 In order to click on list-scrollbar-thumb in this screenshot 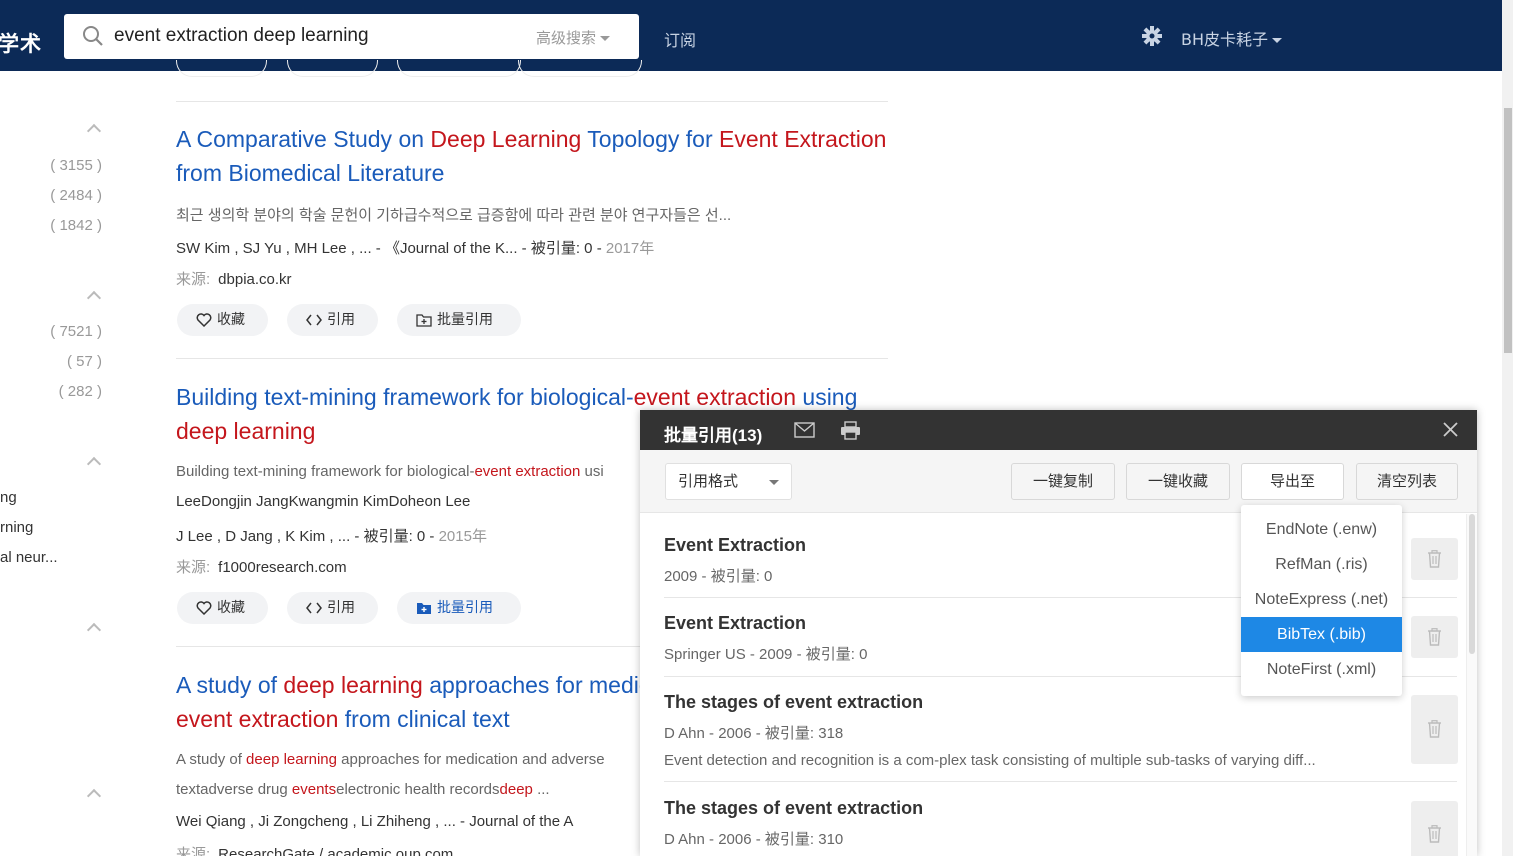, I will do `click(1472, 584)`.